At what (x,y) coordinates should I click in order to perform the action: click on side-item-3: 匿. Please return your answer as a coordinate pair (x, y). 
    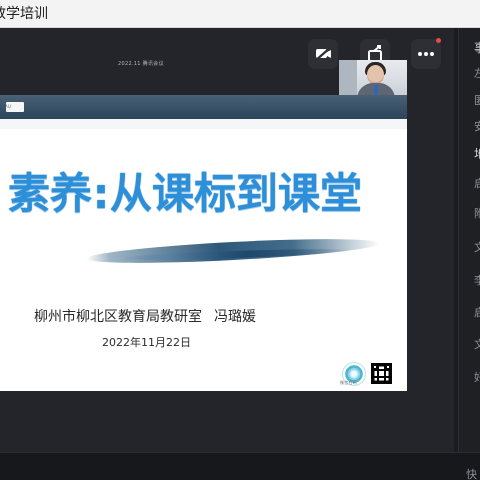
    Looking at the image, I should click on (477, 101).